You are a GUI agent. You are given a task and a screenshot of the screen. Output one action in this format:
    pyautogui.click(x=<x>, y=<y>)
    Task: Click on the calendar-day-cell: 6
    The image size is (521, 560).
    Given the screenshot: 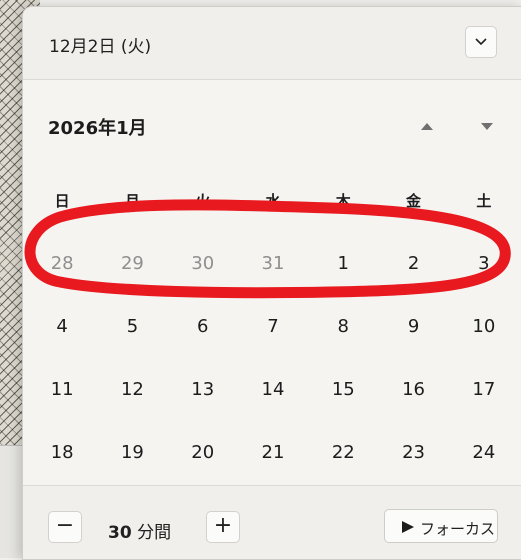 What is the action you would take?
    pyautogui.click(x=203, y=327)
    